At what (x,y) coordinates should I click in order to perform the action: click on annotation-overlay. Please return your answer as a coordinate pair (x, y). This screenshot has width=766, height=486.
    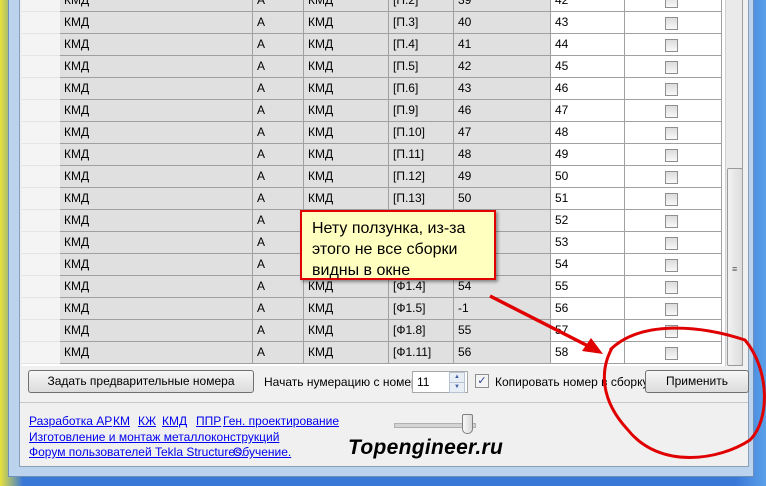
    Looking at the image, I should click on (627, 376).